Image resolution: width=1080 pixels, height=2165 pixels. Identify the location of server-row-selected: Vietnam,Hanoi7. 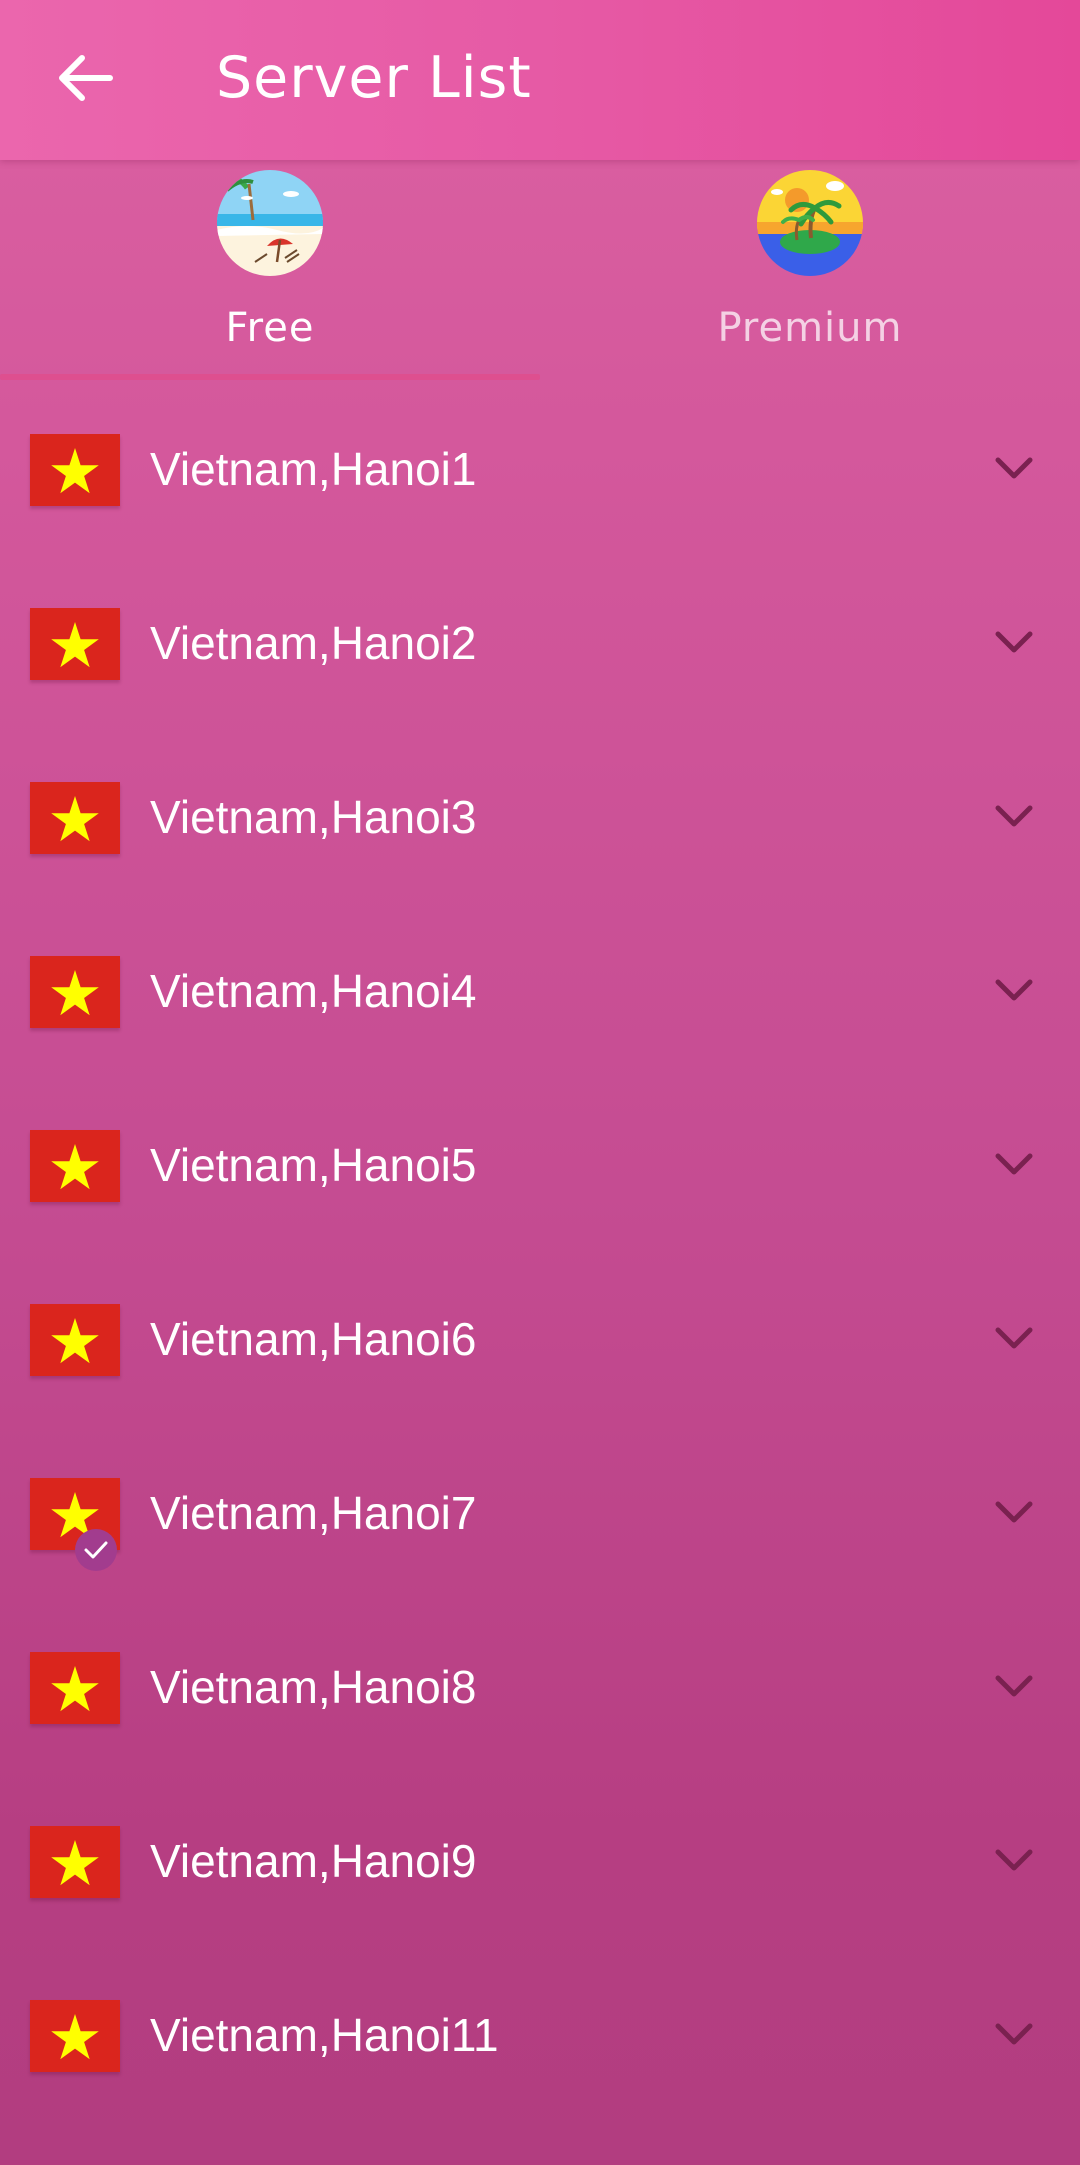
(540, 1510).